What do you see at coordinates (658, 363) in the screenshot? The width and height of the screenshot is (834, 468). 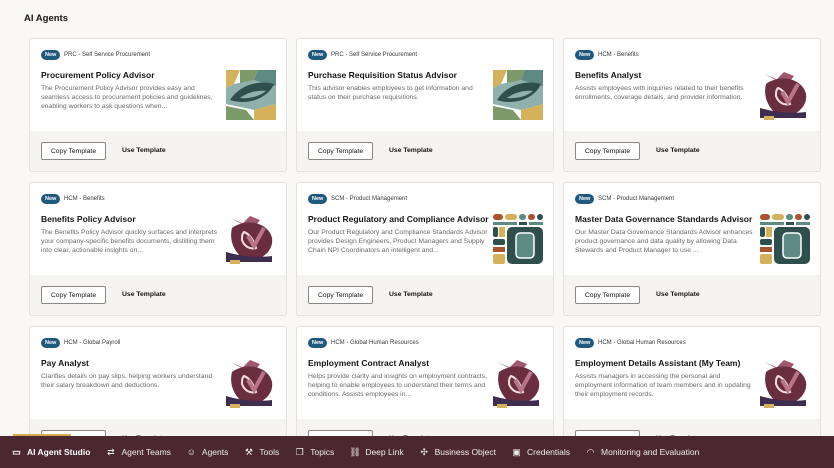 I see `card-title: Employment Details Assistant (My Team)` at bounding box center [658, 363].